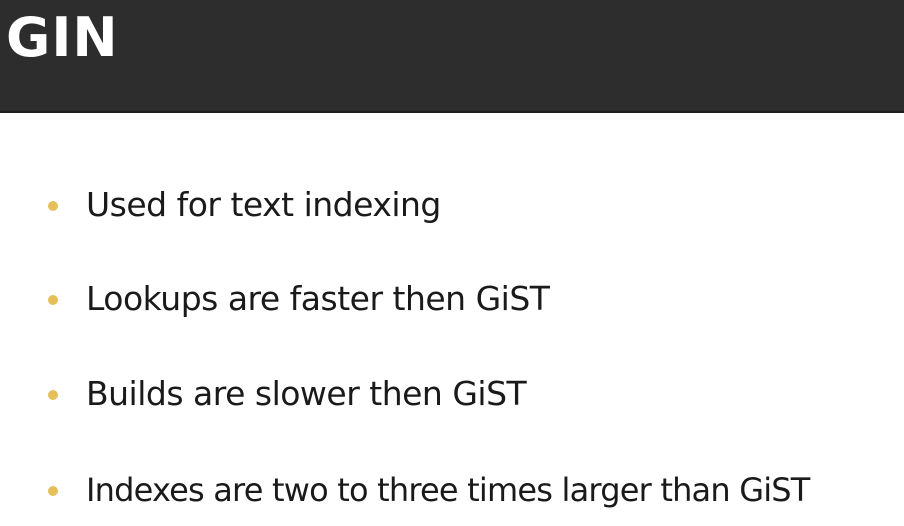 Image resolution: width=904 pixels, height=526 pixels. I want to click on bullet-text: Builds are slower then GiST, so click(306, 393).